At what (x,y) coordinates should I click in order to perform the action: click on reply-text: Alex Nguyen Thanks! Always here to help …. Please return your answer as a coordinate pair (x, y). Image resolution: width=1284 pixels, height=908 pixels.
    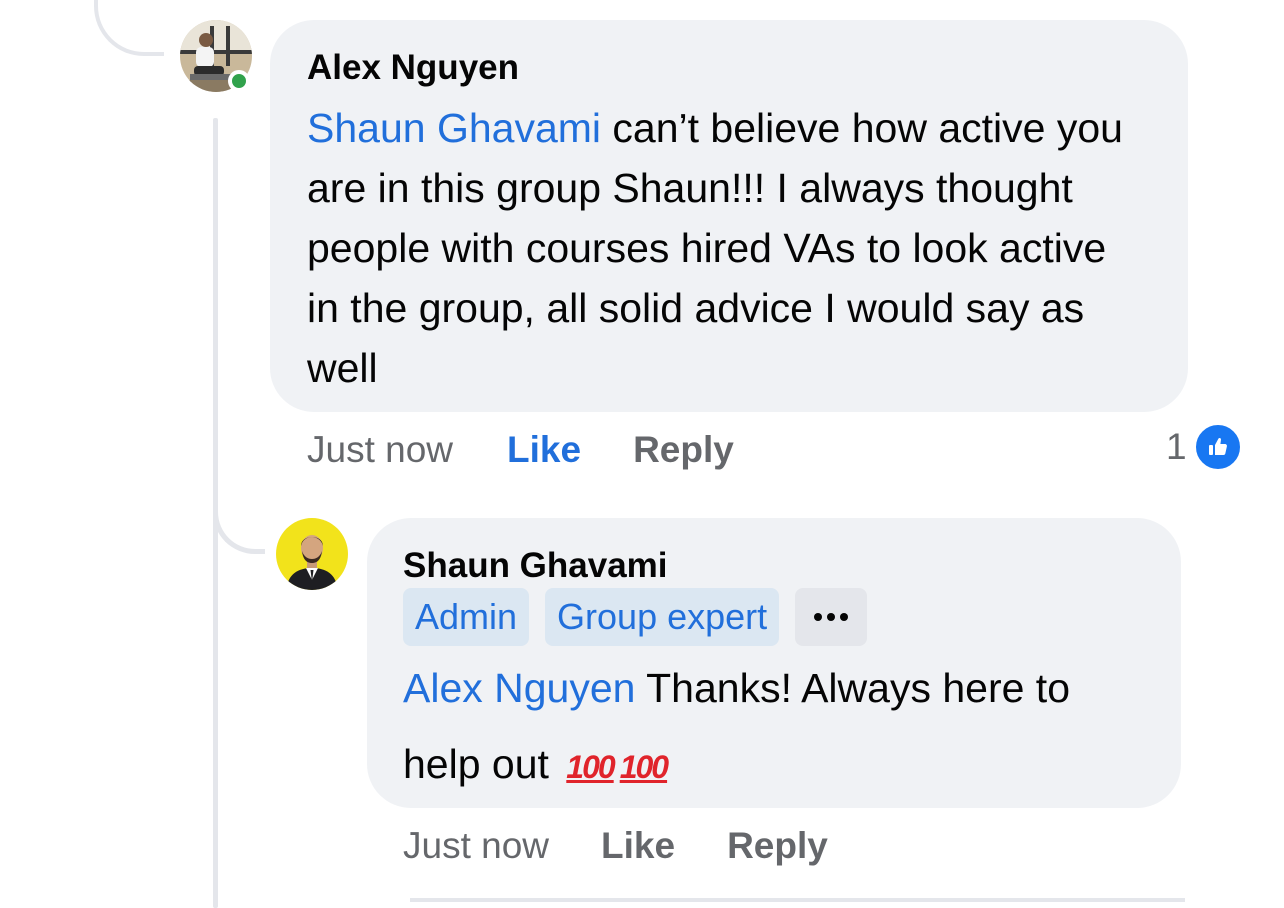
    Looking at the image, I should click on (774, 727).